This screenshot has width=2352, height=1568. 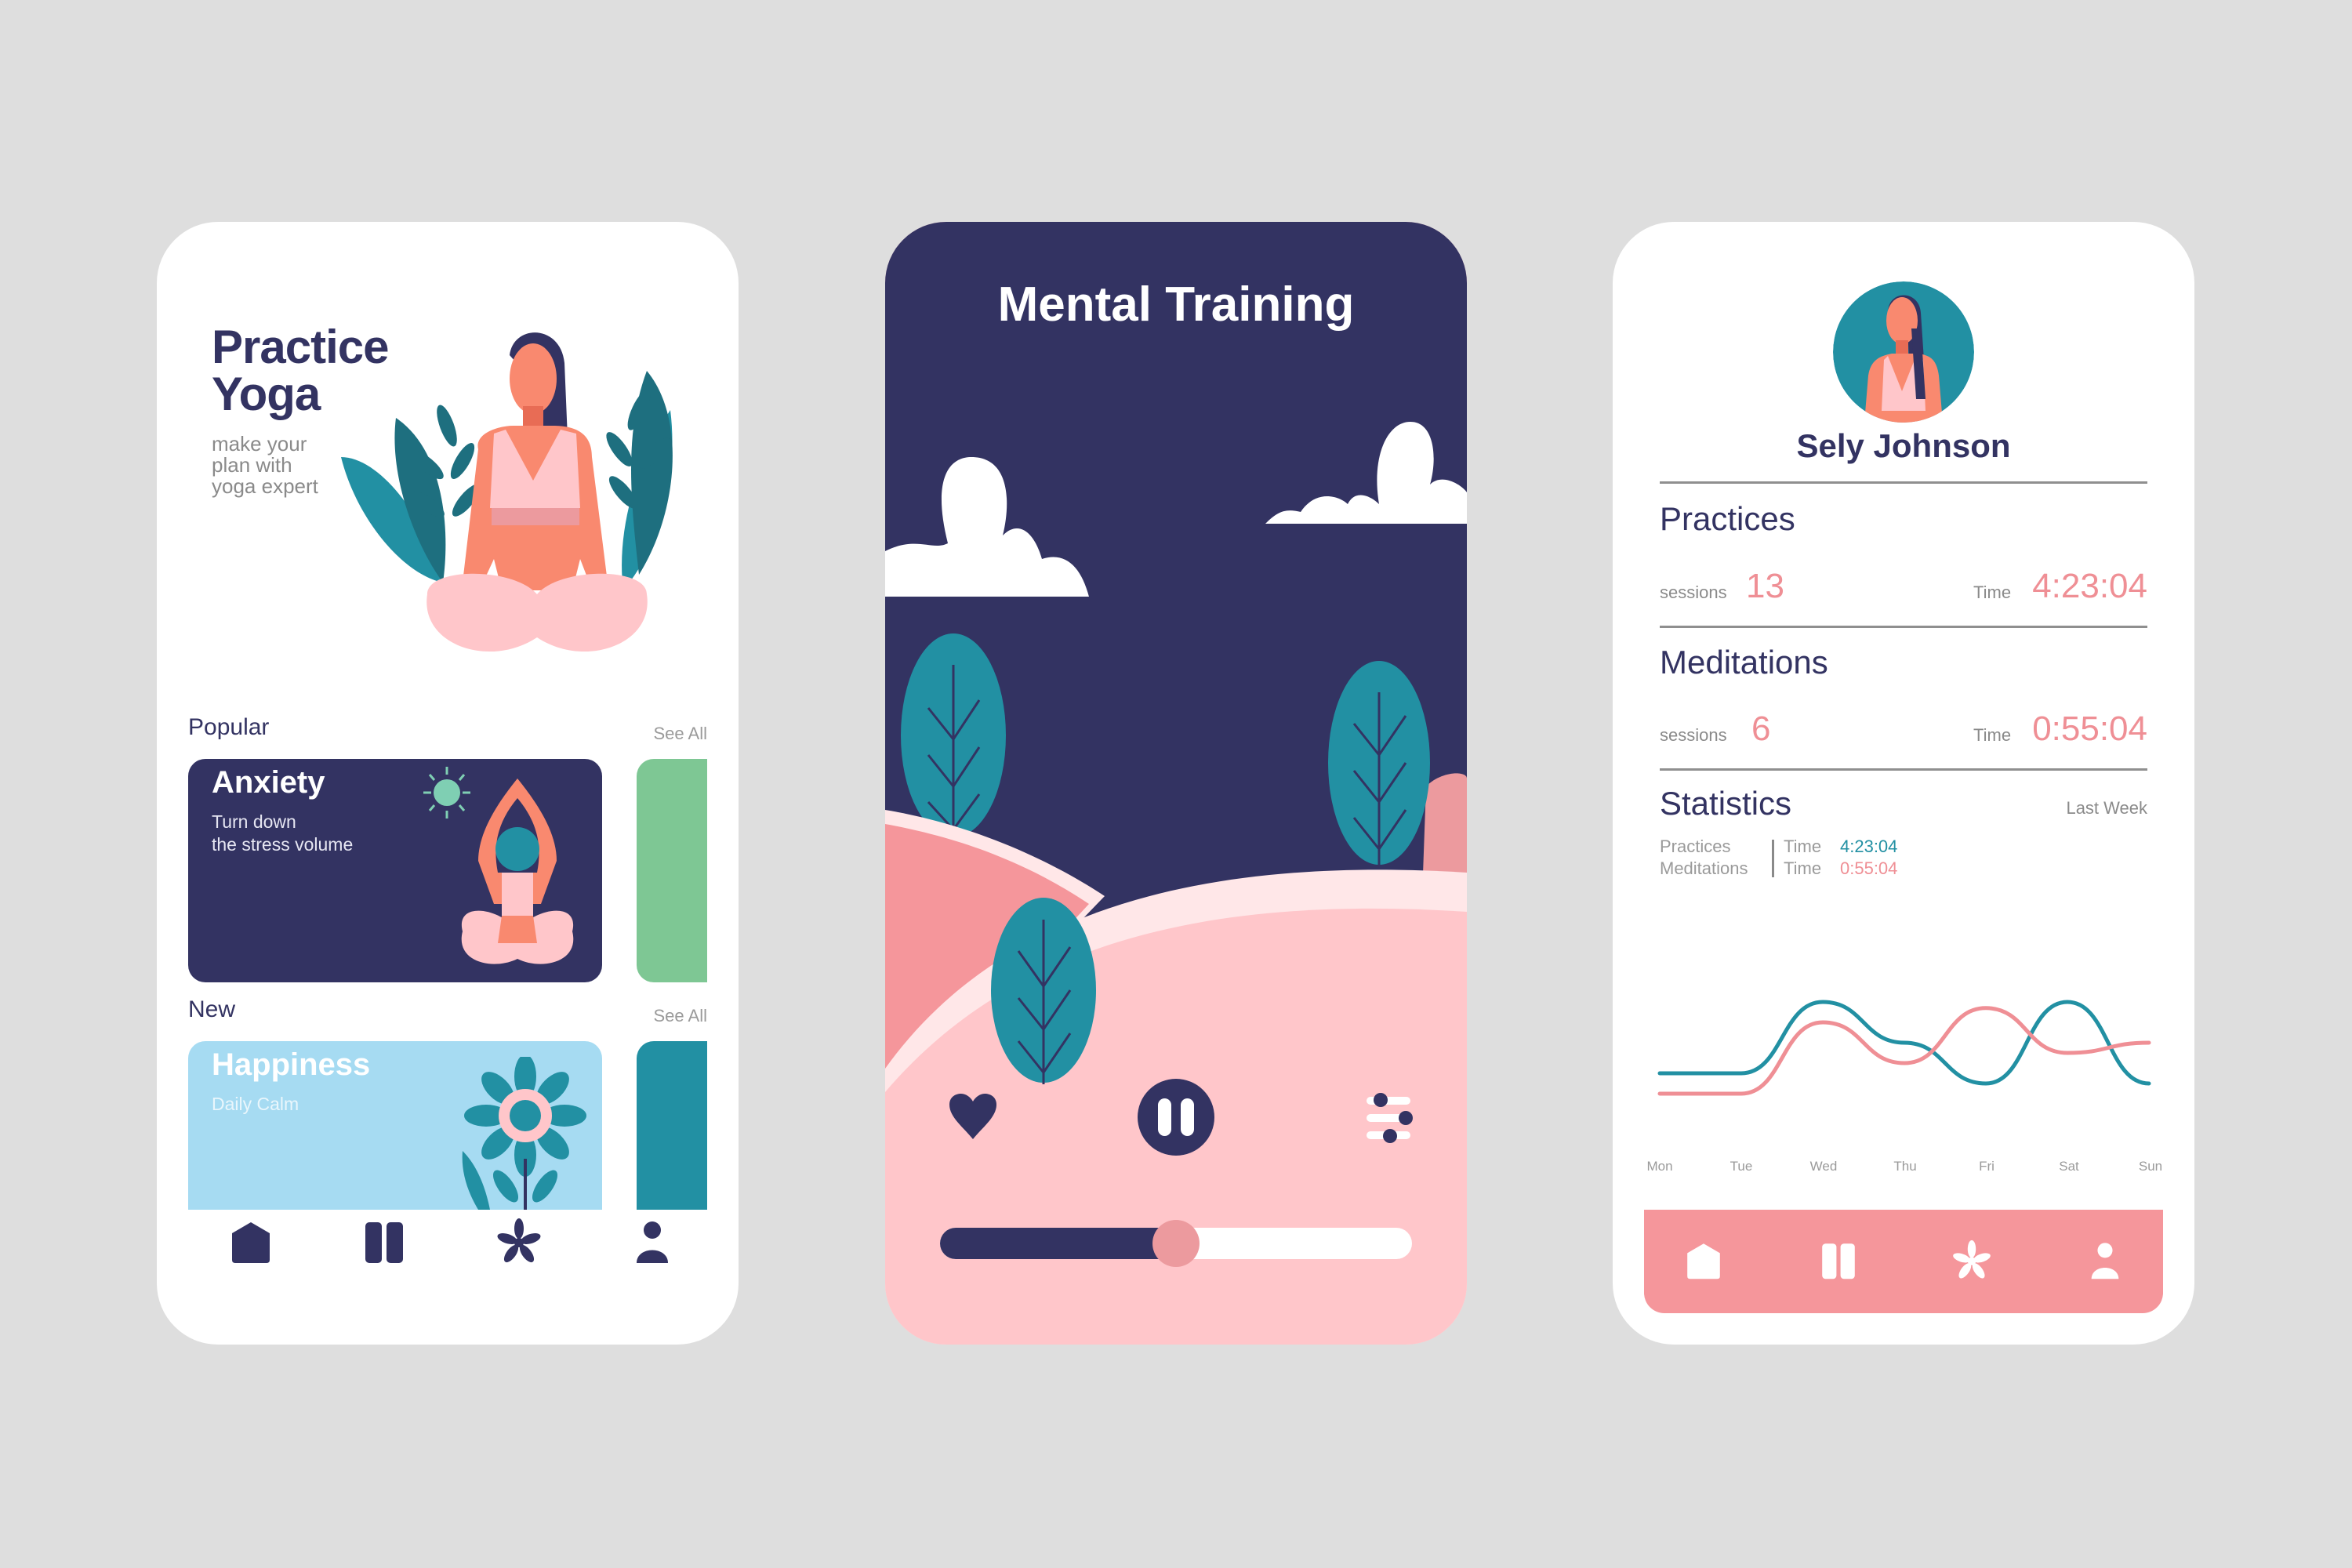 I want to click on anxiety-card: Anxiety Turn down the stress volume, so click(x=395, y=870).